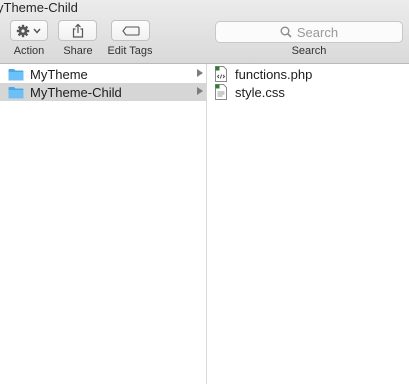 This screenshot has height=384, width=409. What do you see at coordinates (260, 92) in the screenshot?
I see `file-label: style.css` at bounding box center [260, 92].